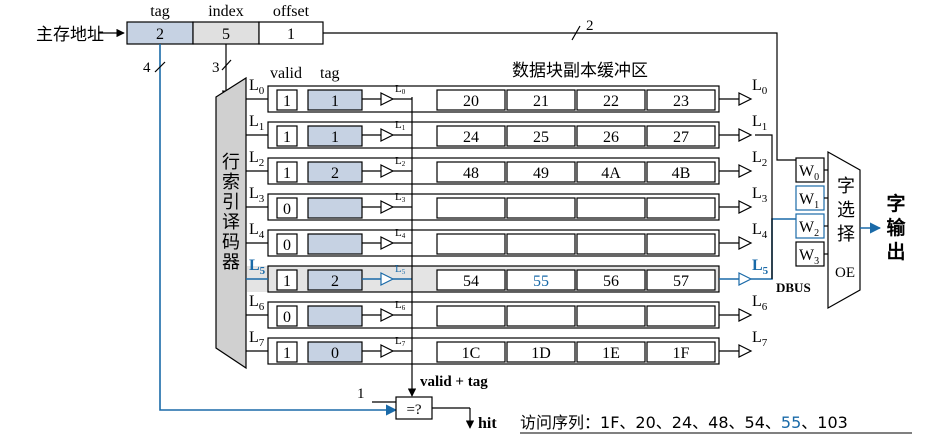  Describe the element at coordinates (611, 101) in the screenshot. I see `data-word: 22` at that location.